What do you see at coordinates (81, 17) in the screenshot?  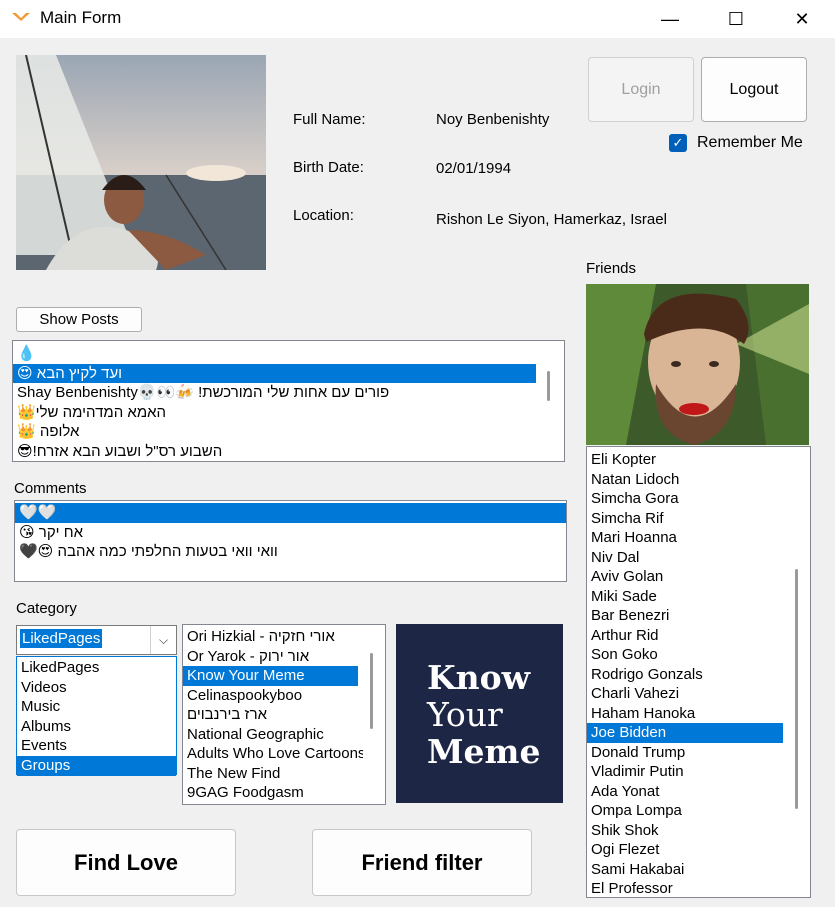 I see `window-title: Main Form` at bounding box center [81, 17].